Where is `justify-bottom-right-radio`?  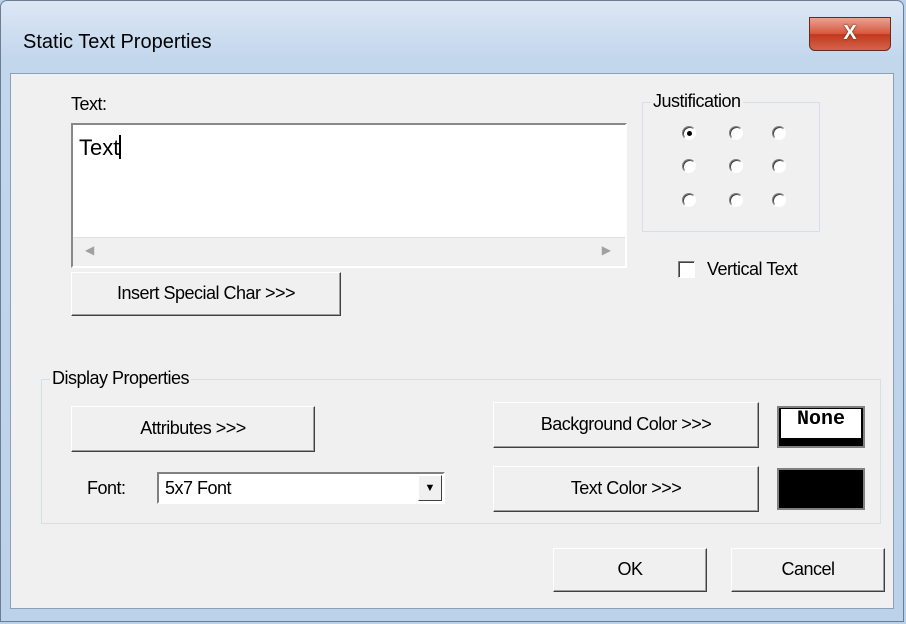 justify-bottom-right-radio is located at coordinates (779, 200).